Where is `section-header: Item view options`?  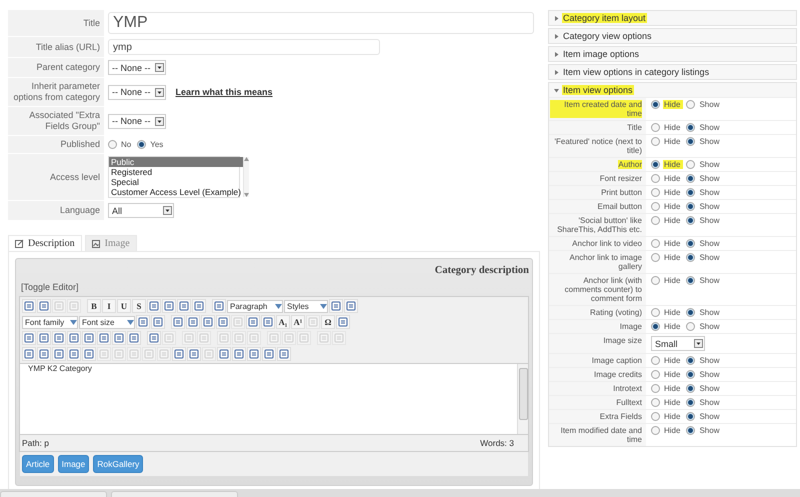 section-header: Item view options is located at coordinates (672, 90).